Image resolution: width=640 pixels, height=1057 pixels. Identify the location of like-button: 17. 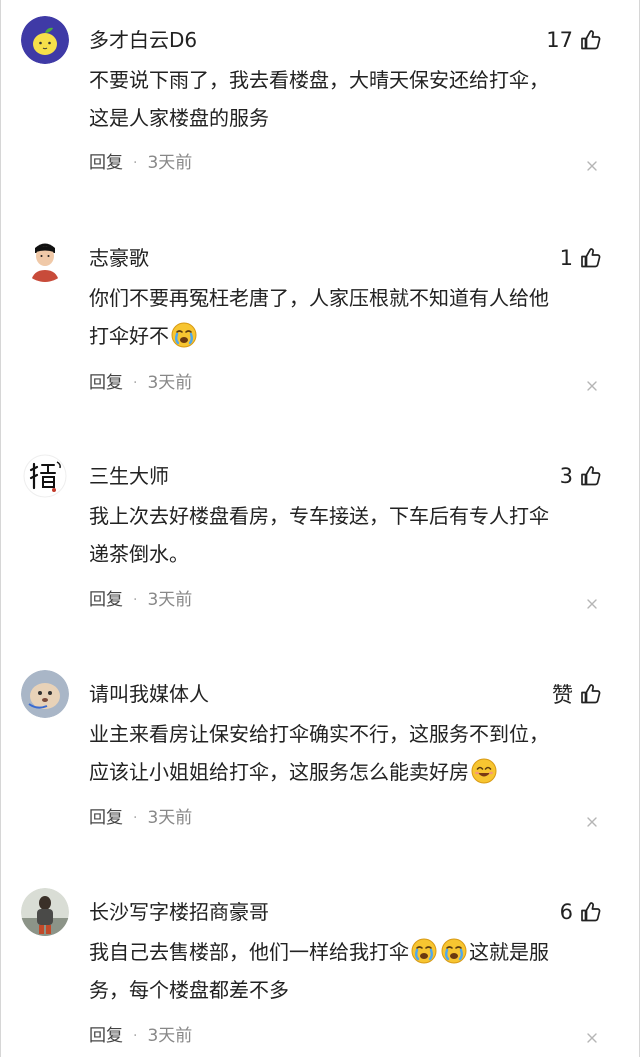
(574, 40).